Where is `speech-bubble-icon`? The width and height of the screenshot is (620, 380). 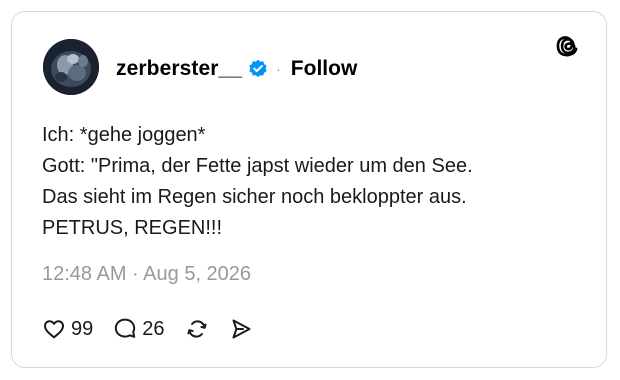 speech-bubble-icon is located at coordinates (125, 329).